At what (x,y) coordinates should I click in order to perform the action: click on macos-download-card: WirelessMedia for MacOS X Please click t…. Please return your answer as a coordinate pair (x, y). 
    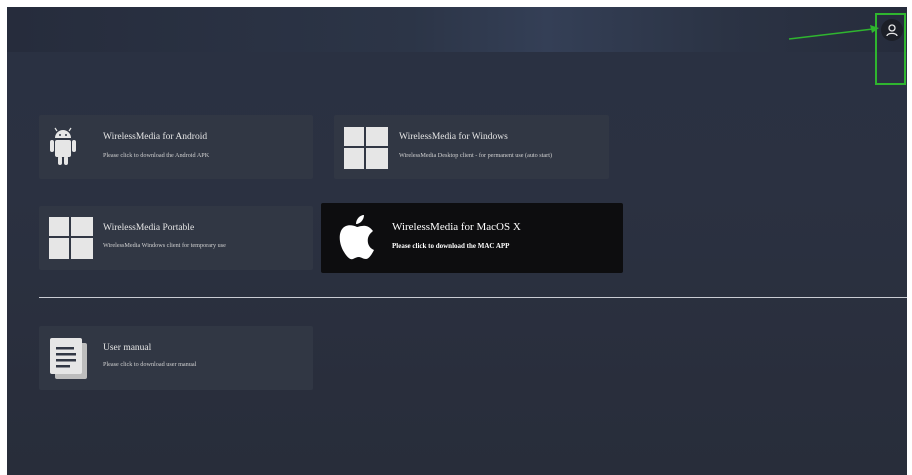
    Looking at the image, I should click on (472, 238).